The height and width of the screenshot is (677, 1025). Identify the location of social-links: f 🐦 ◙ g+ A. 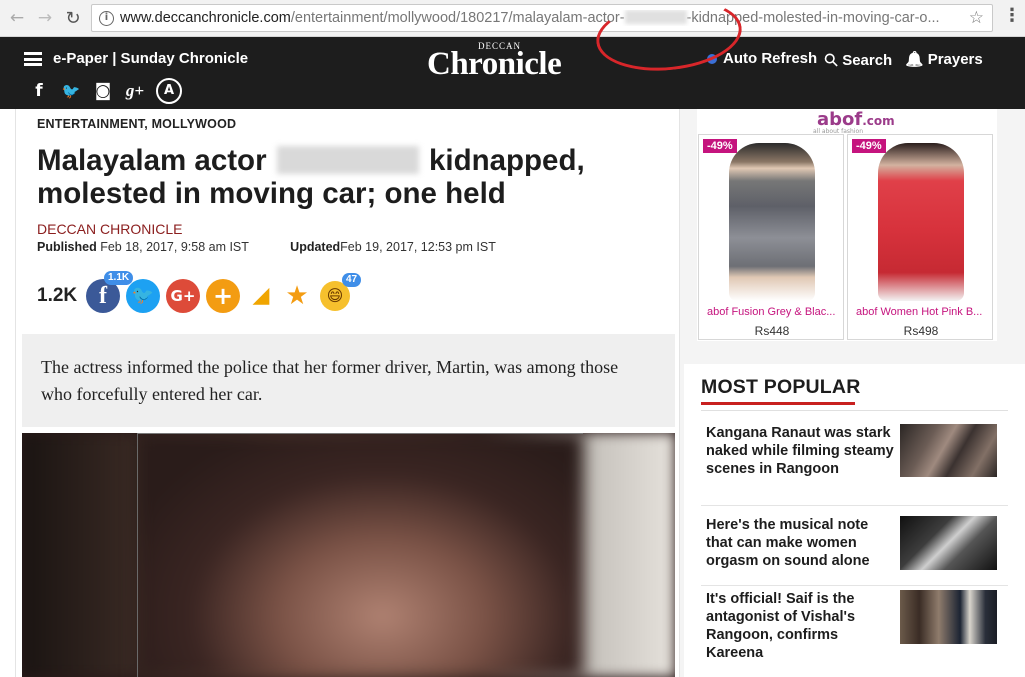
(105, 91).